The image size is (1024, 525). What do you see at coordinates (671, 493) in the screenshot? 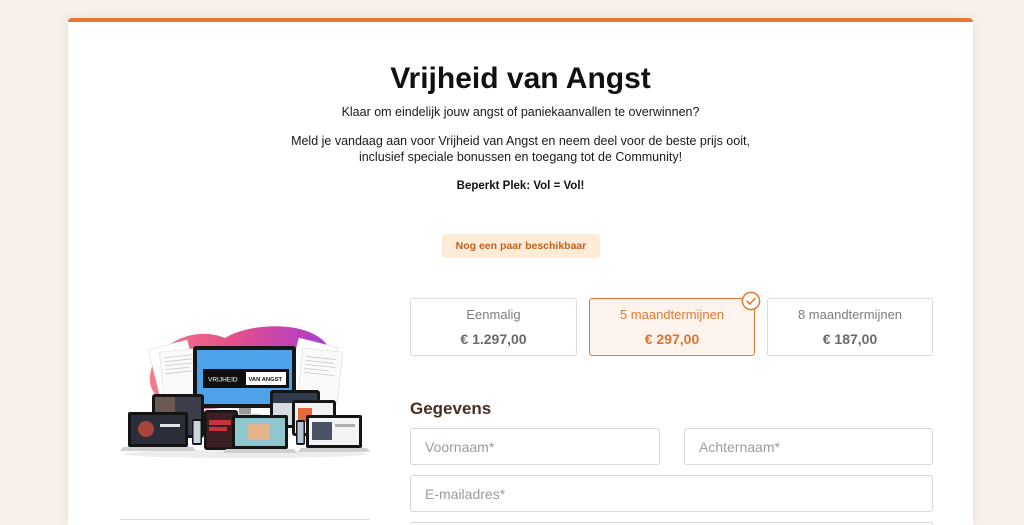
I see `email-field` at bounding box center [671, 493].